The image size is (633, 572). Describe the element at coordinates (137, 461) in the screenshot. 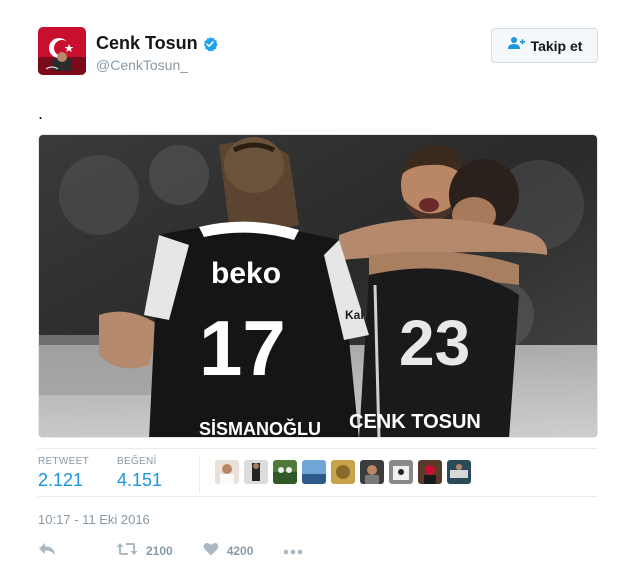

I see `like-stat-label: BEĞENİ` at that location.